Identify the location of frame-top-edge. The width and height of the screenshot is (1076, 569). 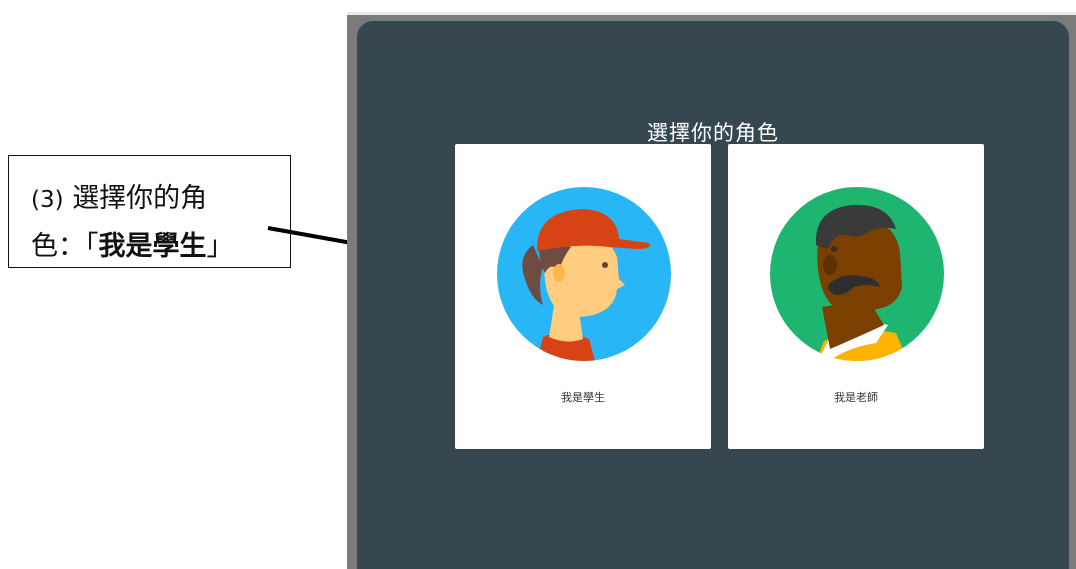
(711, 13).